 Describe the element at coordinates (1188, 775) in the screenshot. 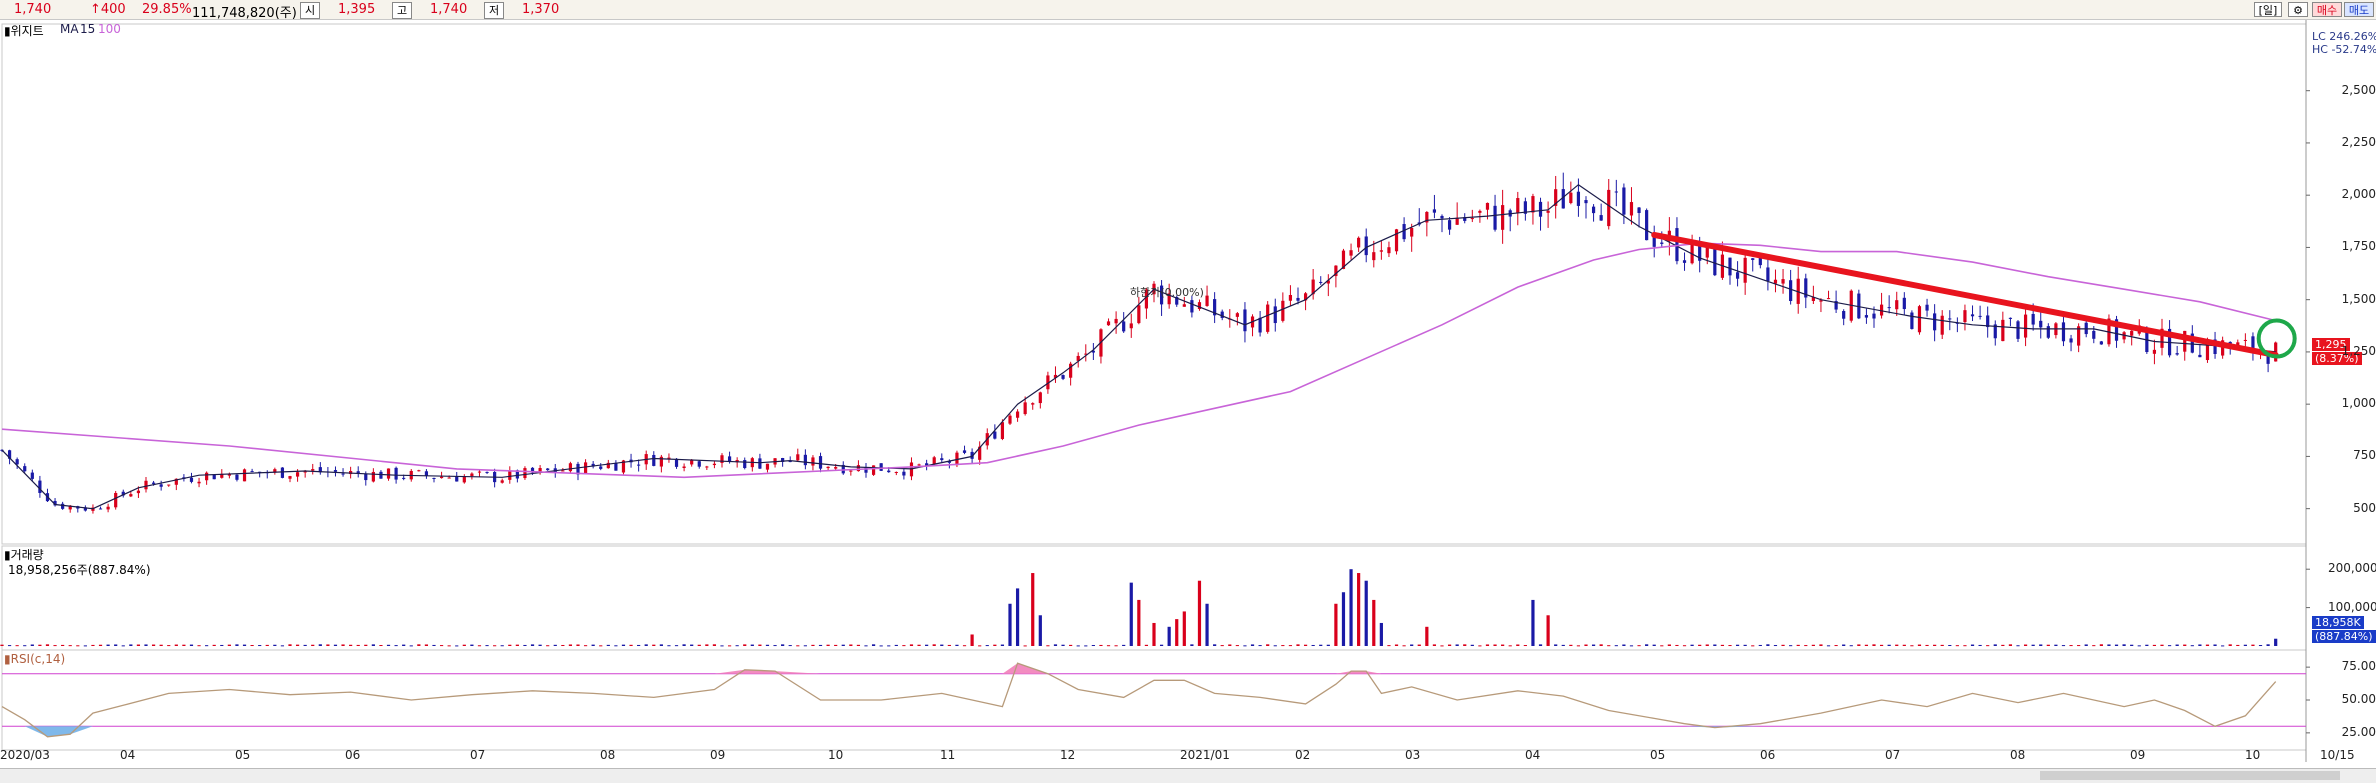

I see `chart-scrollbar` at that location.